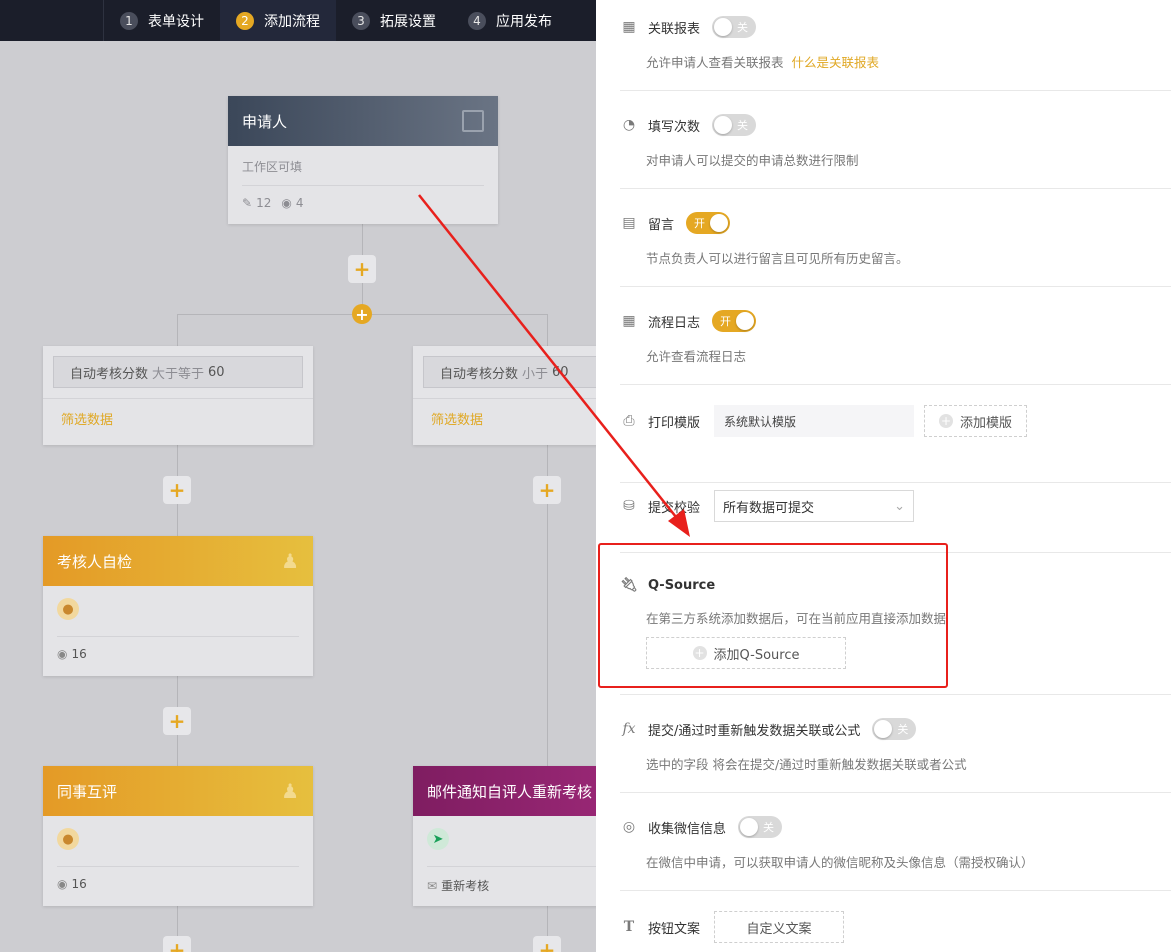  I want to click on setting-desc: 选中的字段 将会在提交/通过时重新触发数据关联或者公式, so click(806, 764).